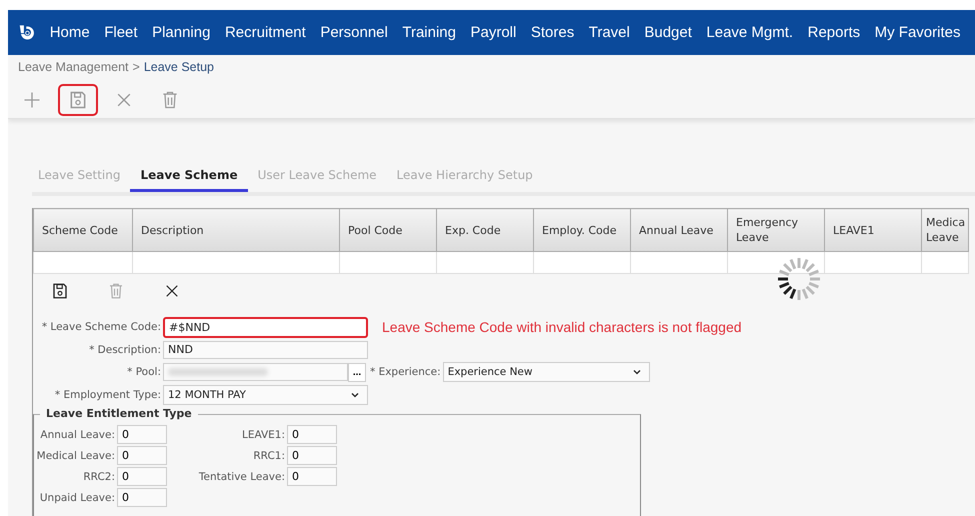 The image size is (975, 516). I want to click on field-label: * Employment Type:, so click(108, 394).